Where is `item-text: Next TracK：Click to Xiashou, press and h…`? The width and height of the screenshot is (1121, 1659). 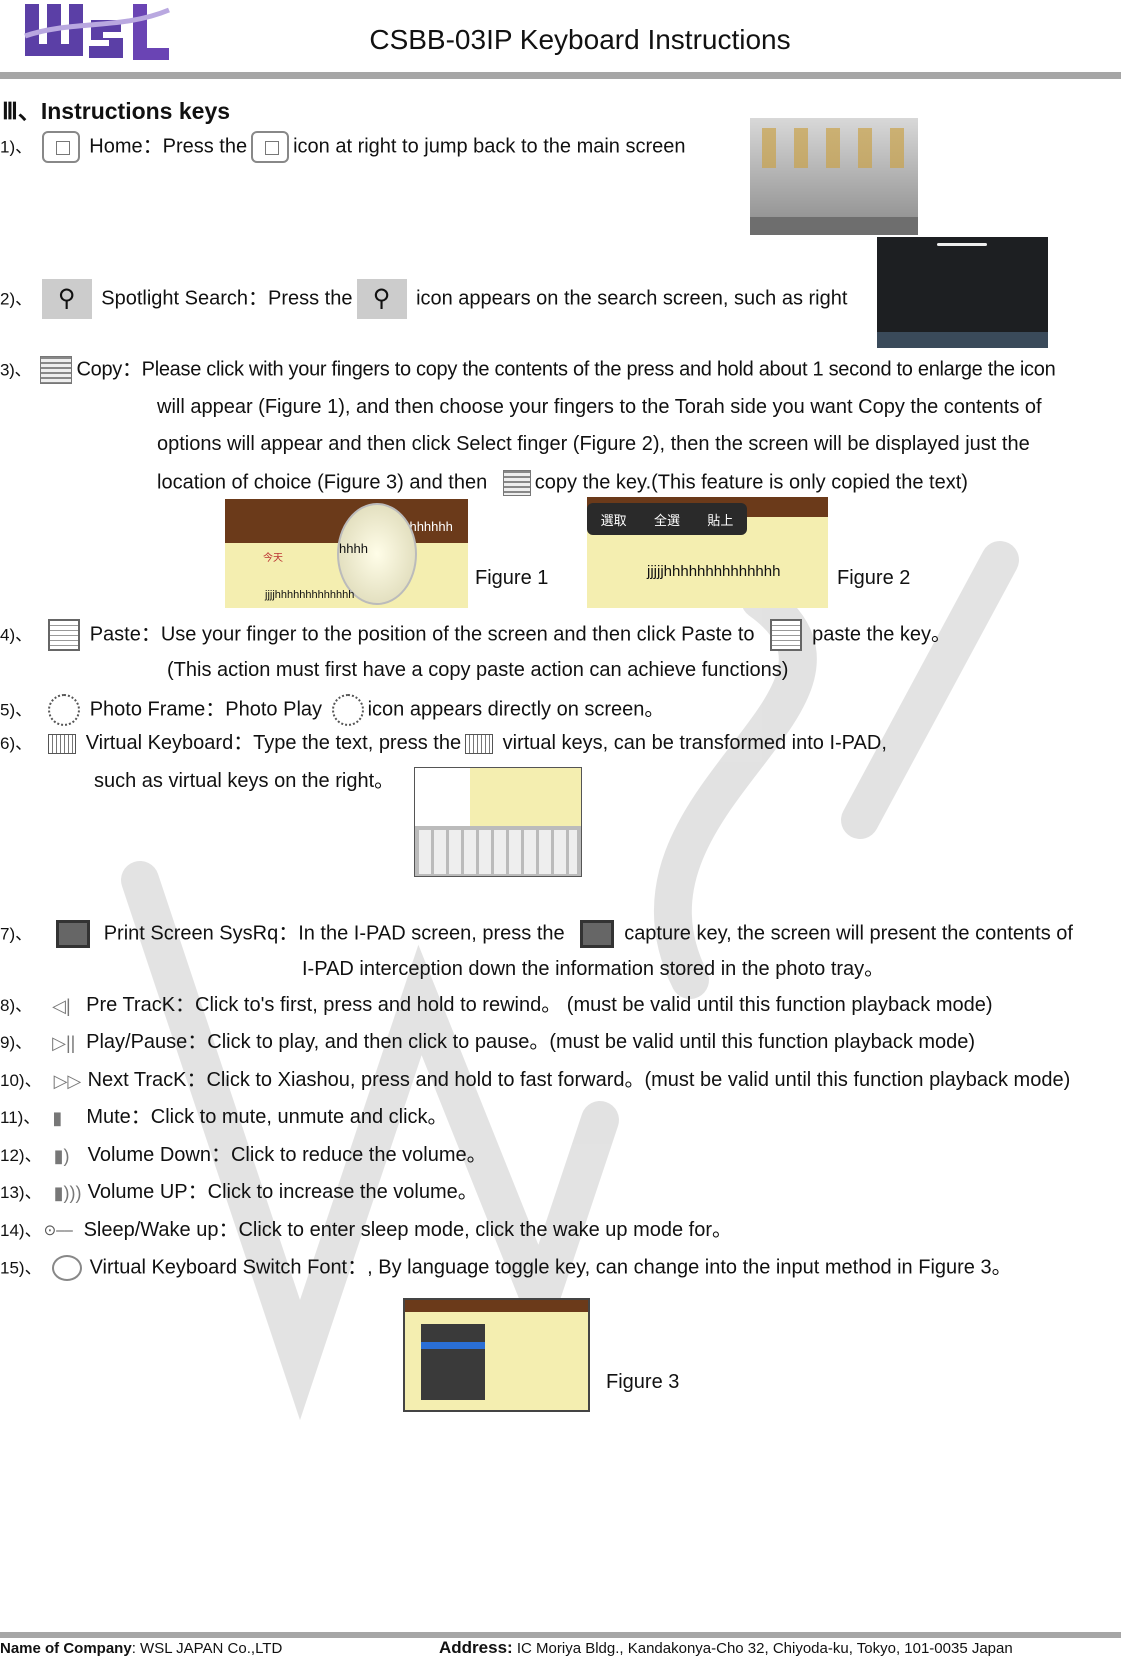 item-text: Next TracK：Click to Xiashou, press and h… is located at coordinates (579, 1080).